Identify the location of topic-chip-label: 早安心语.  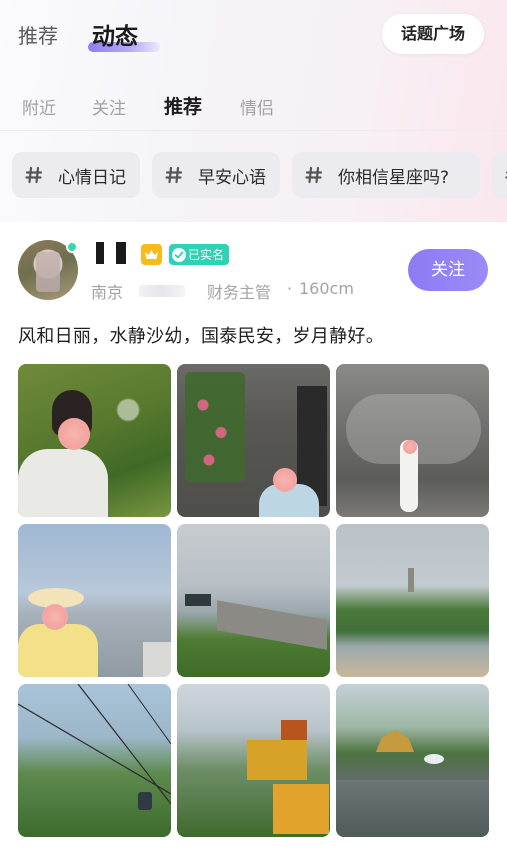
(232, 177).